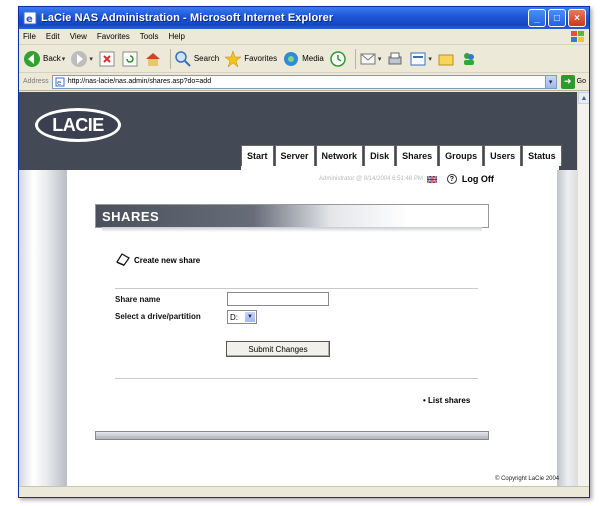 This screenshot has width=607, height=506. What do you see at coordinates (158, 316) in the screenshot?
I see `drive-label: Select a drive/partition` at bounding box center [158, 316].